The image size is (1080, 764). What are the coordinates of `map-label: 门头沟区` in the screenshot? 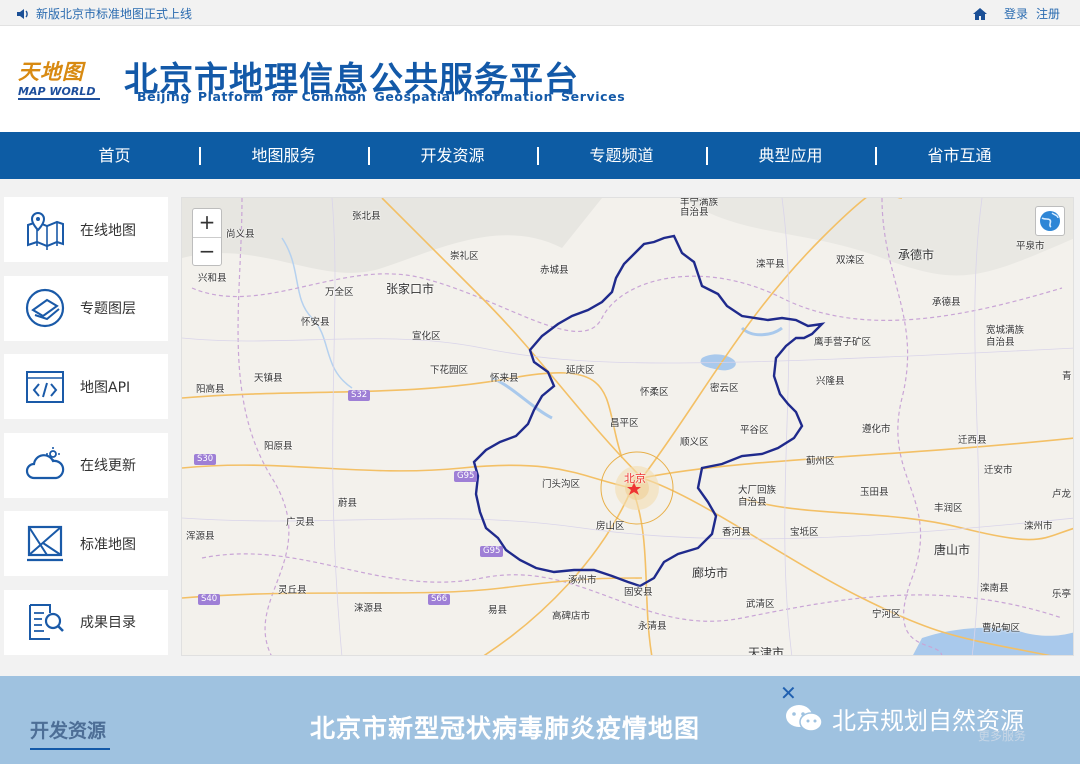 It's located at (561, 484).